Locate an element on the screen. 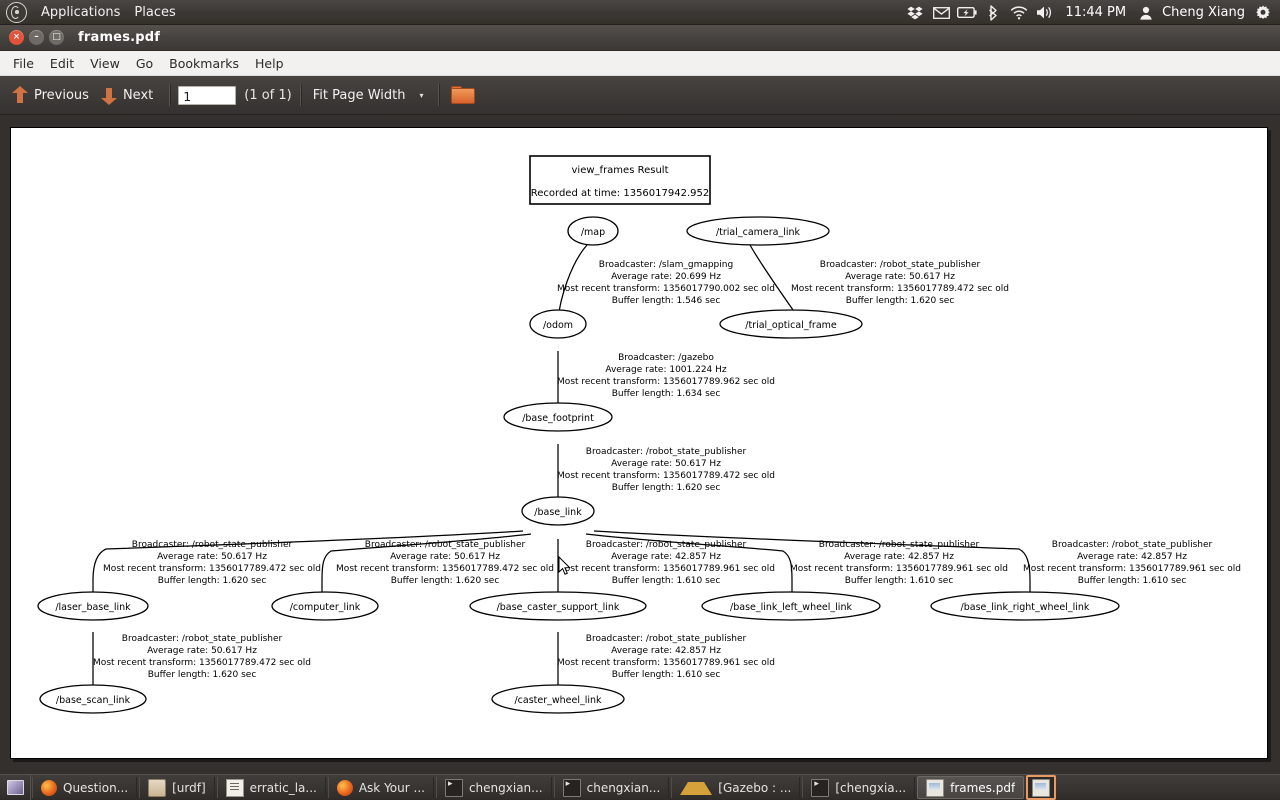 The image size is (1280, 800). edge-label: Buffer length: 1.546 sec is located at coordinates (666, 301).